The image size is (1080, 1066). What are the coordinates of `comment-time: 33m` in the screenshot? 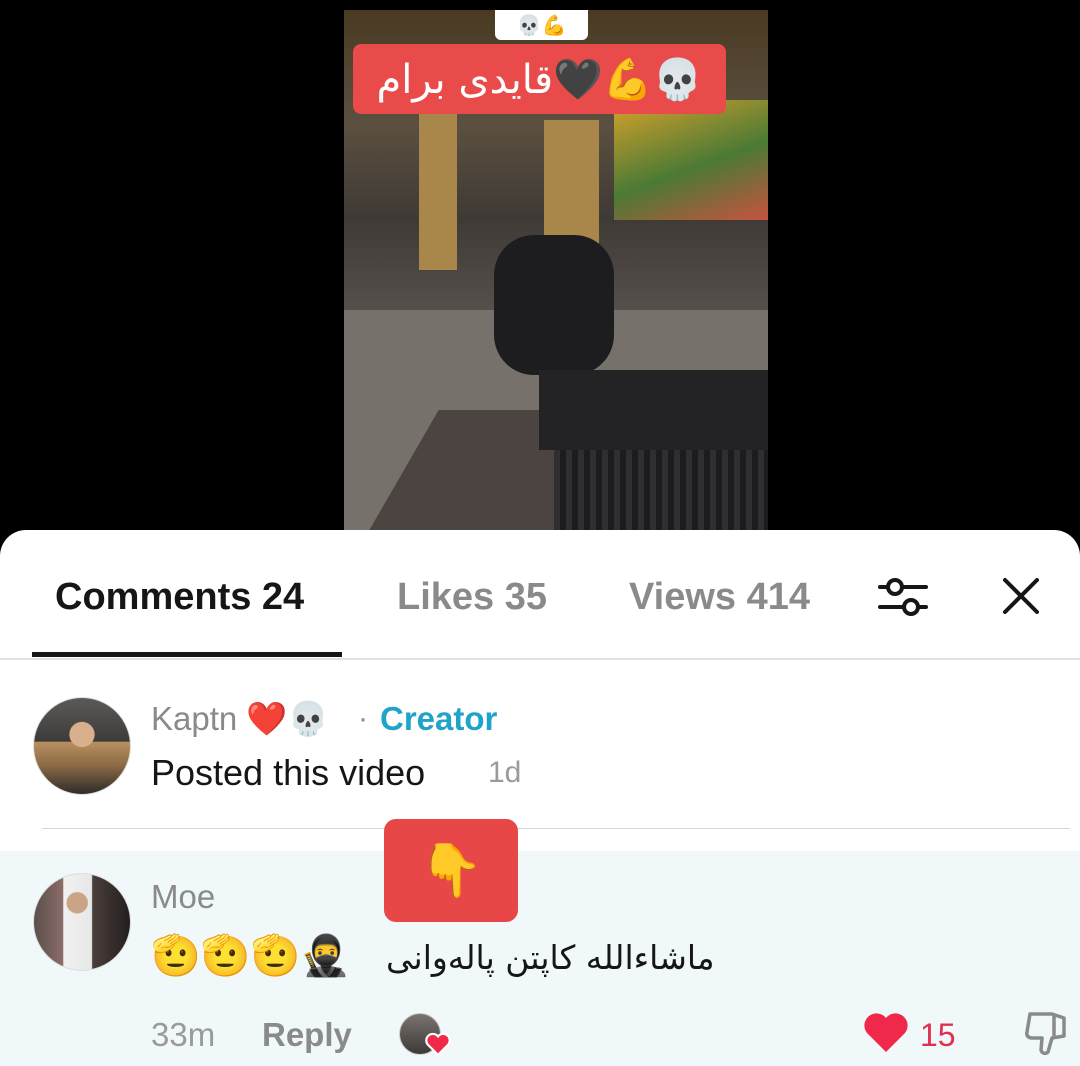 It's located at (183, 1034).